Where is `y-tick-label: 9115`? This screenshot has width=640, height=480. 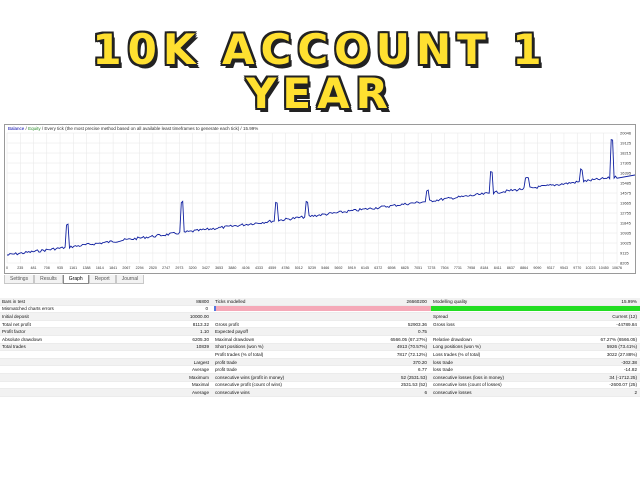
y-tick-label: 9115 is located at coordinates (624, 253).